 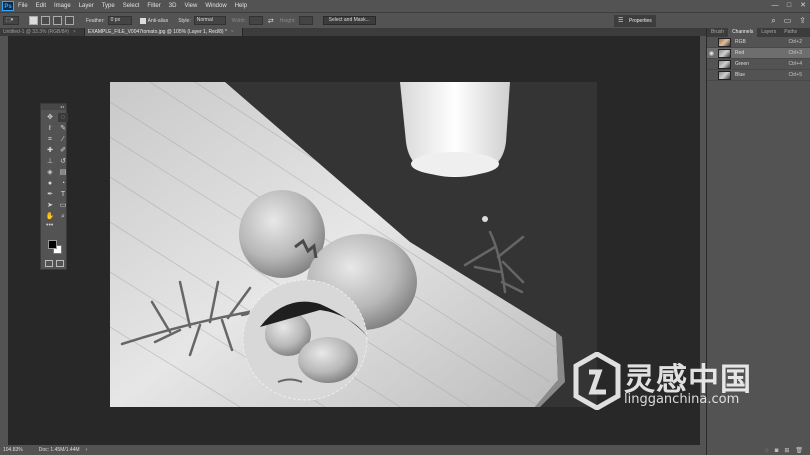 I want to click on quick-select-icon: ✎, so click(x=63, y=128).